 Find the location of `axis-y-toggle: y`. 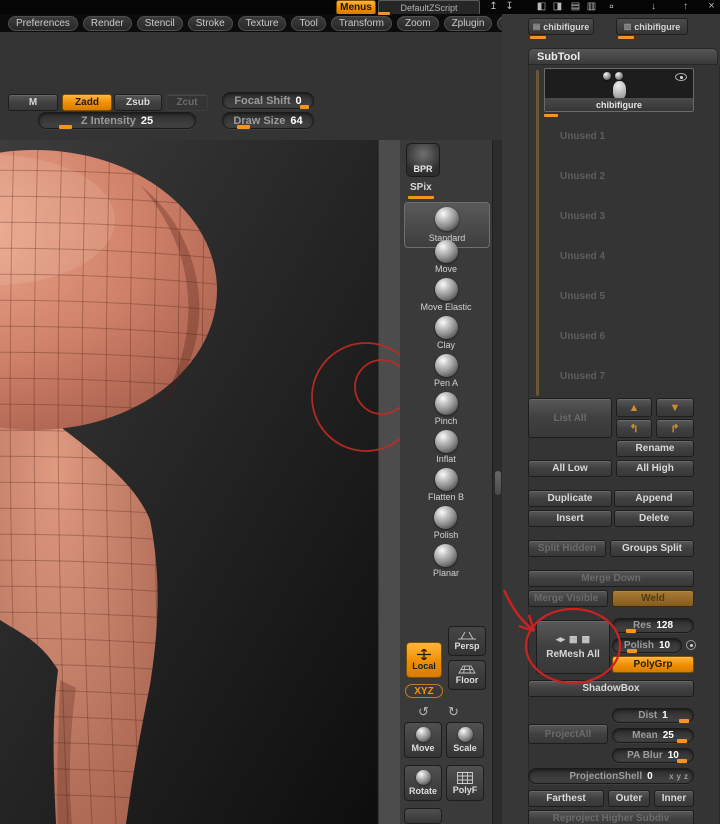

axis-y-toggle: y is located at coordinates (679, 776).